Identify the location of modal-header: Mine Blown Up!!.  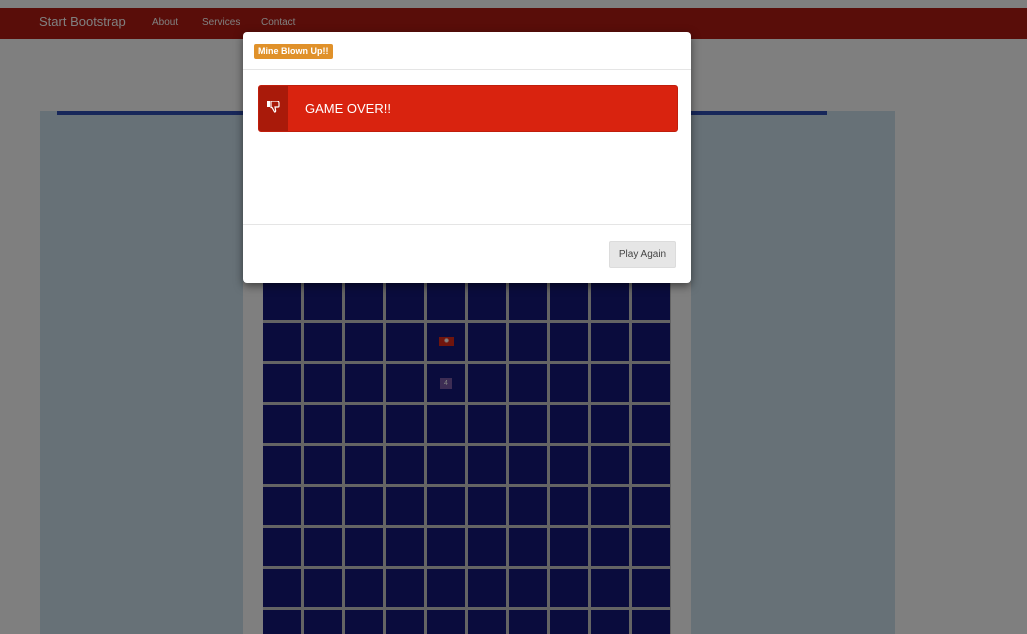
(467, 51).